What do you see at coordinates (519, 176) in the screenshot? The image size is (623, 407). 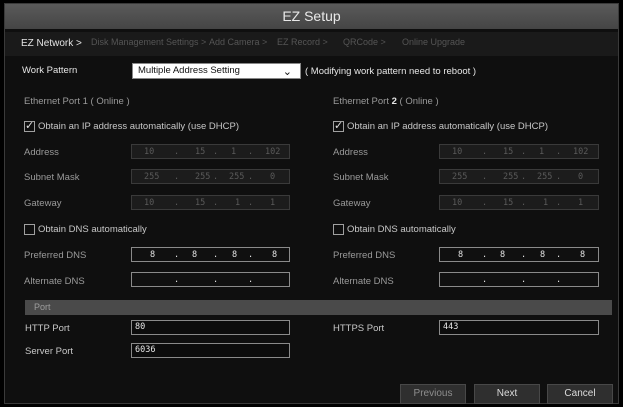 I see `port2-mask-input: 255. 255. 255. 0` at bounding box center [519, 176].